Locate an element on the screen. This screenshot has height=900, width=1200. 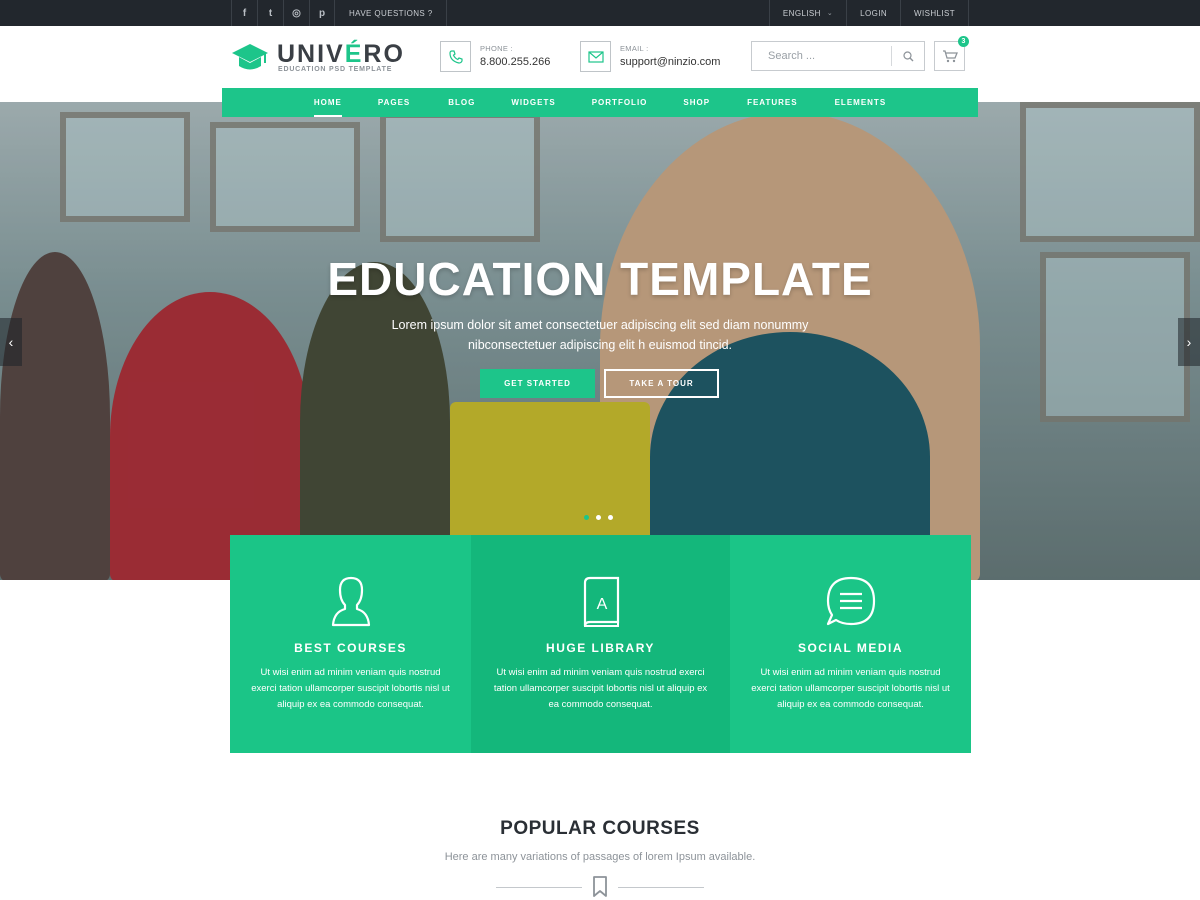
search-box is located at coordinates (838, 56).